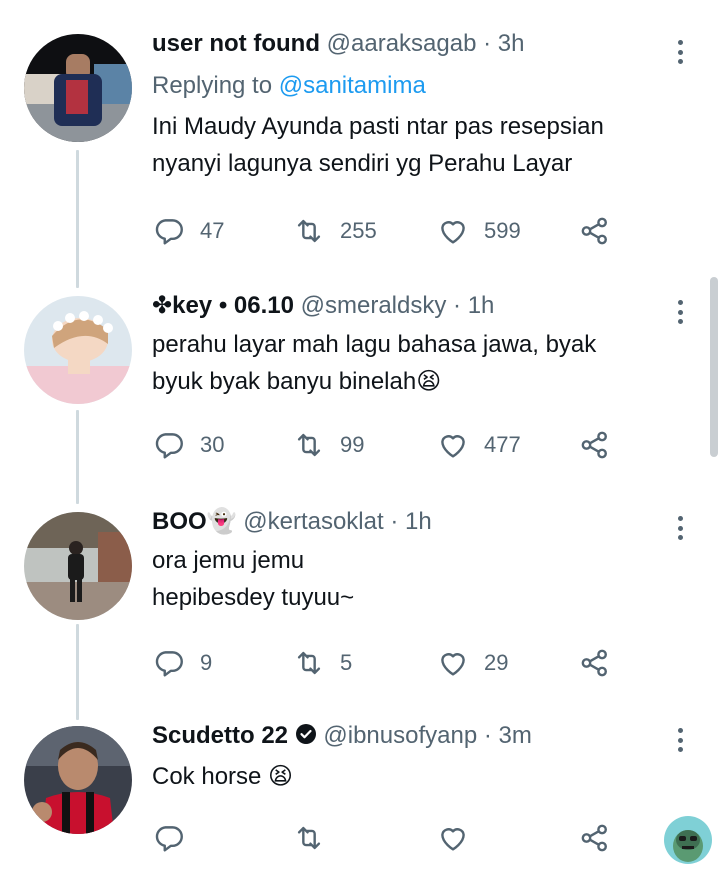  Describe the element at coordinates (511, 43) in the screenshot. I see `timestamp: 3h` at that location.